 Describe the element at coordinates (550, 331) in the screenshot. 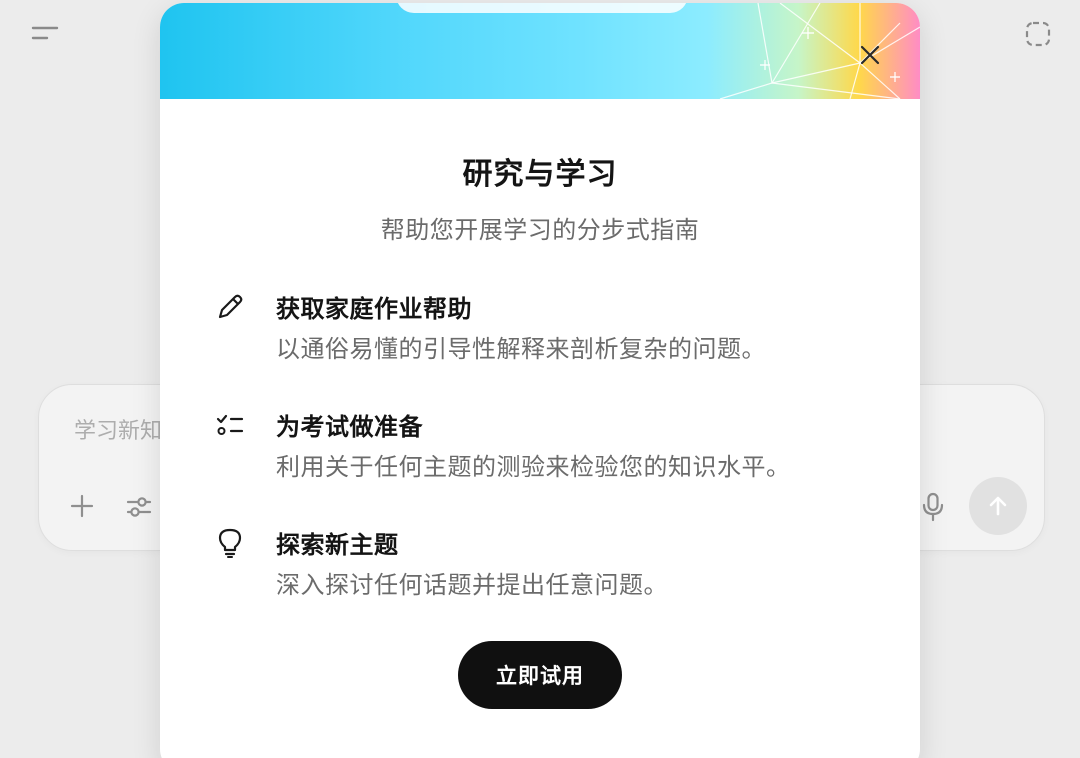

I see `feature-homework-help: 获取家庭作业帮助 以通俗易懂的引导性解释来剖析复杂的问题。` at that location.